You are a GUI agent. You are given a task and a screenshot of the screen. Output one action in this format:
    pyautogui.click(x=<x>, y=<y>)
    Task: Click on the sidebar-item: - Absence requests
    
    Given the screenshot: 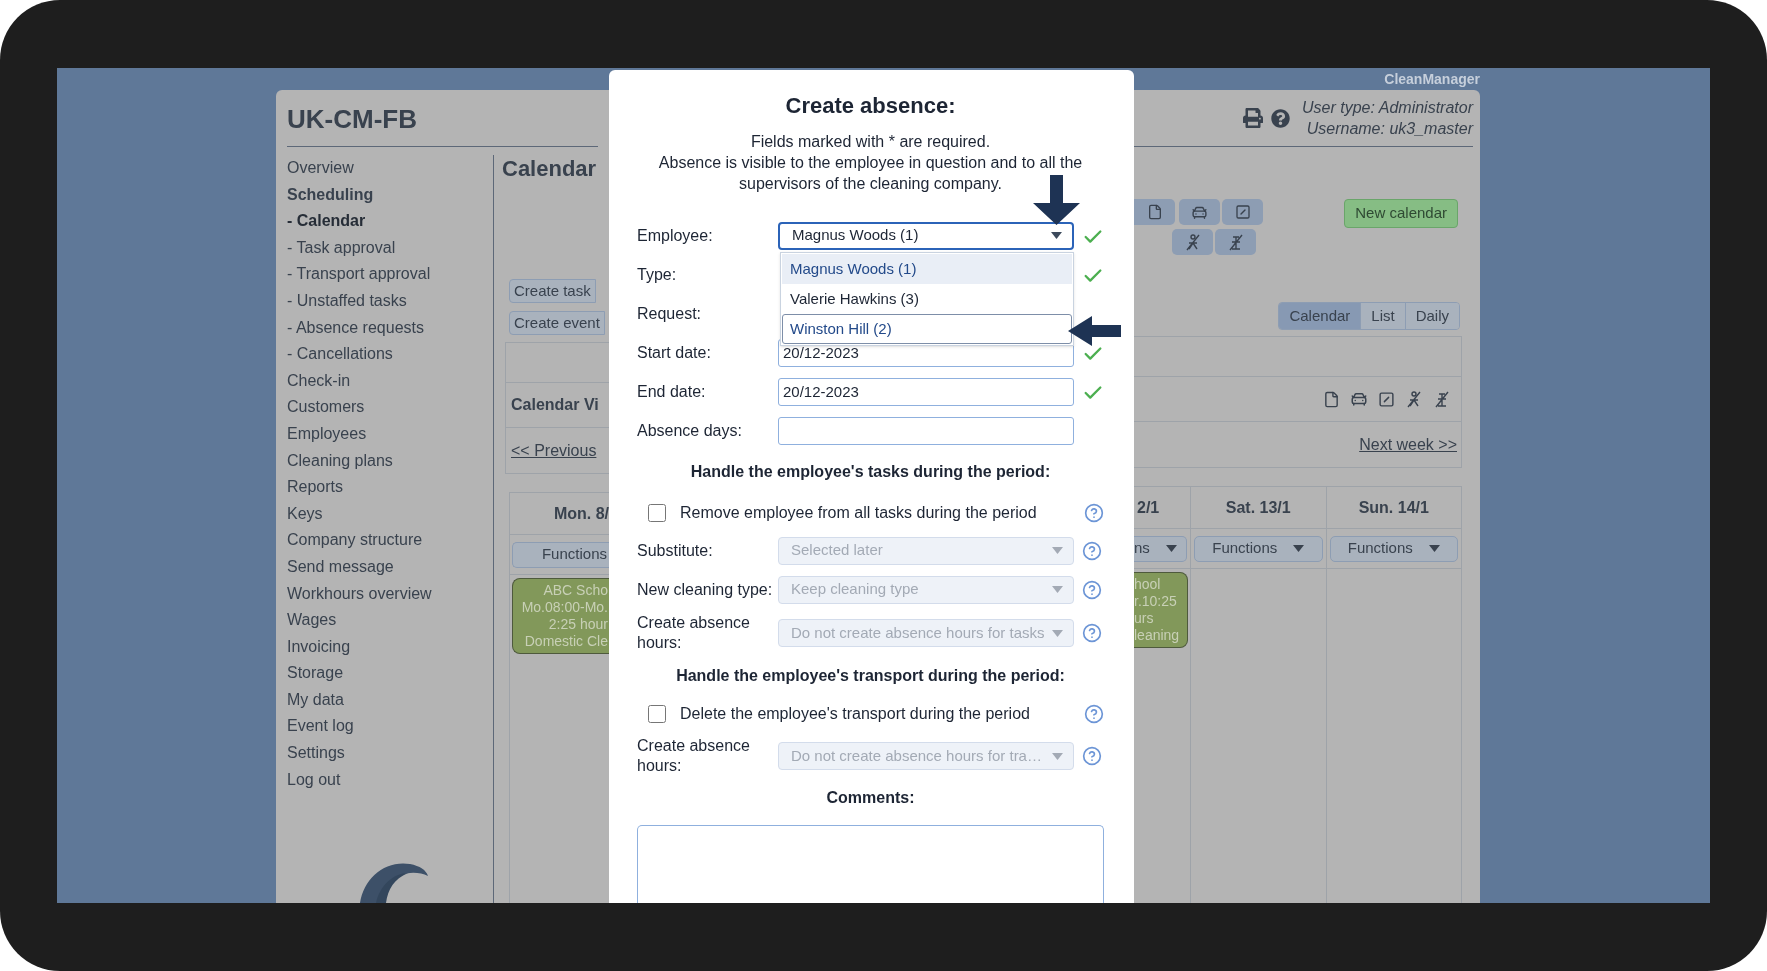 What is the action you would take?
    pyautogui.click(x=355, y=328)
    